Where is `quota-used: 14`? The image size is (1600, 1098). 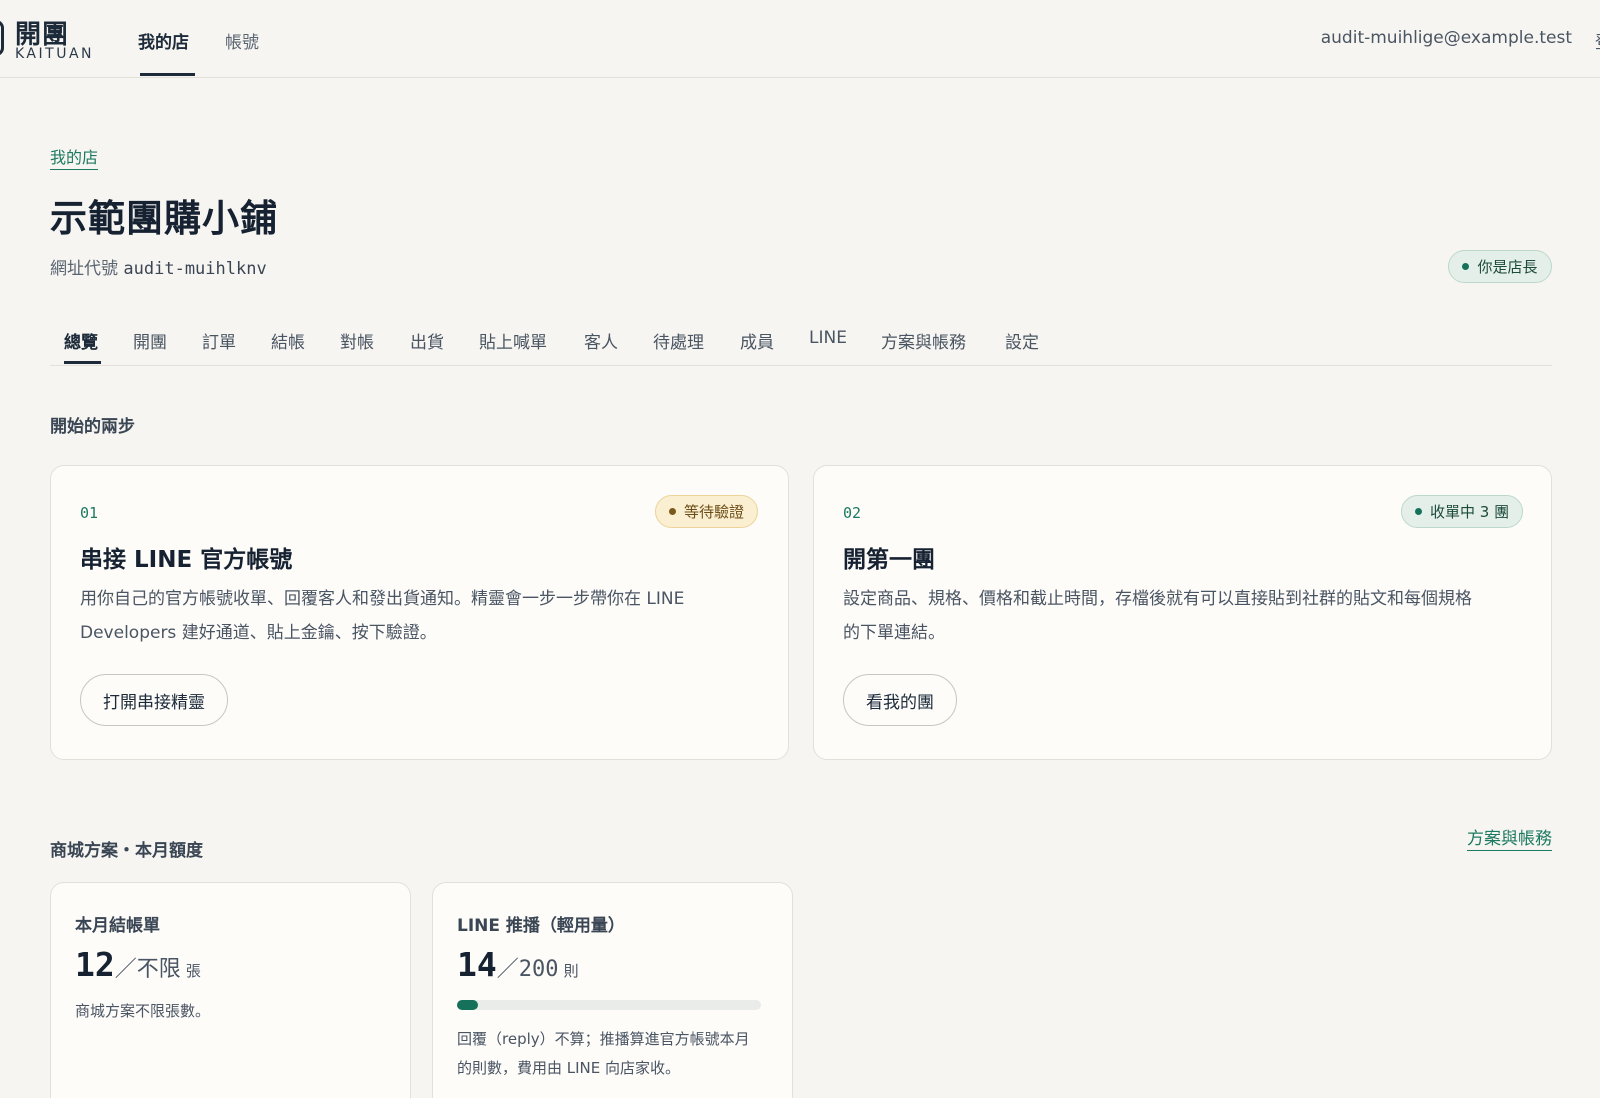
quota-used: 14 is located at coordinates (477, 964).